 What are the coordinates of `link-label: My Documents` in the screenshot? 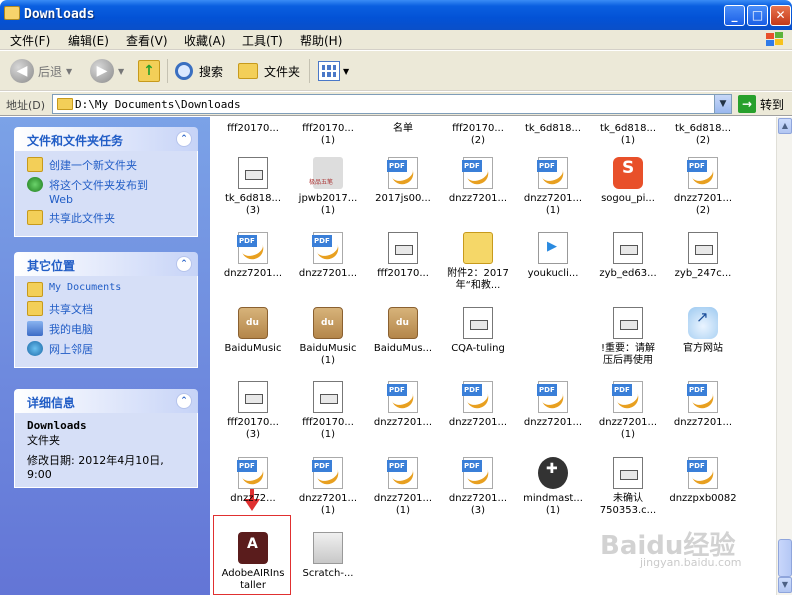 It's located at (85, 287).